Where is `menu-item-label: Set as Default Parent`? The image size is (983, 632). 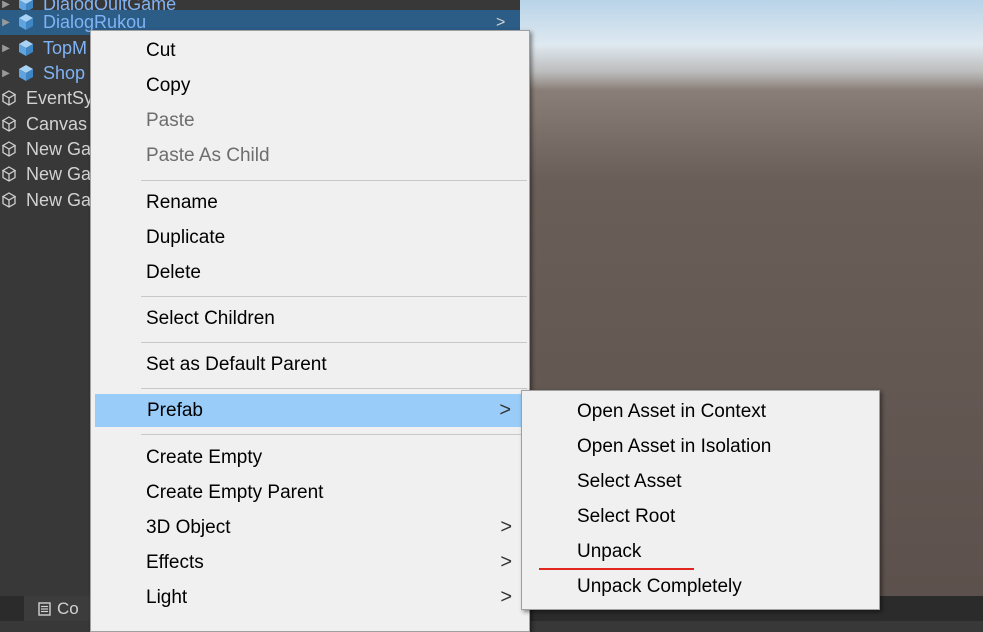 menu-item-label: Set as Default Parent is located at coordinates (236, 364).